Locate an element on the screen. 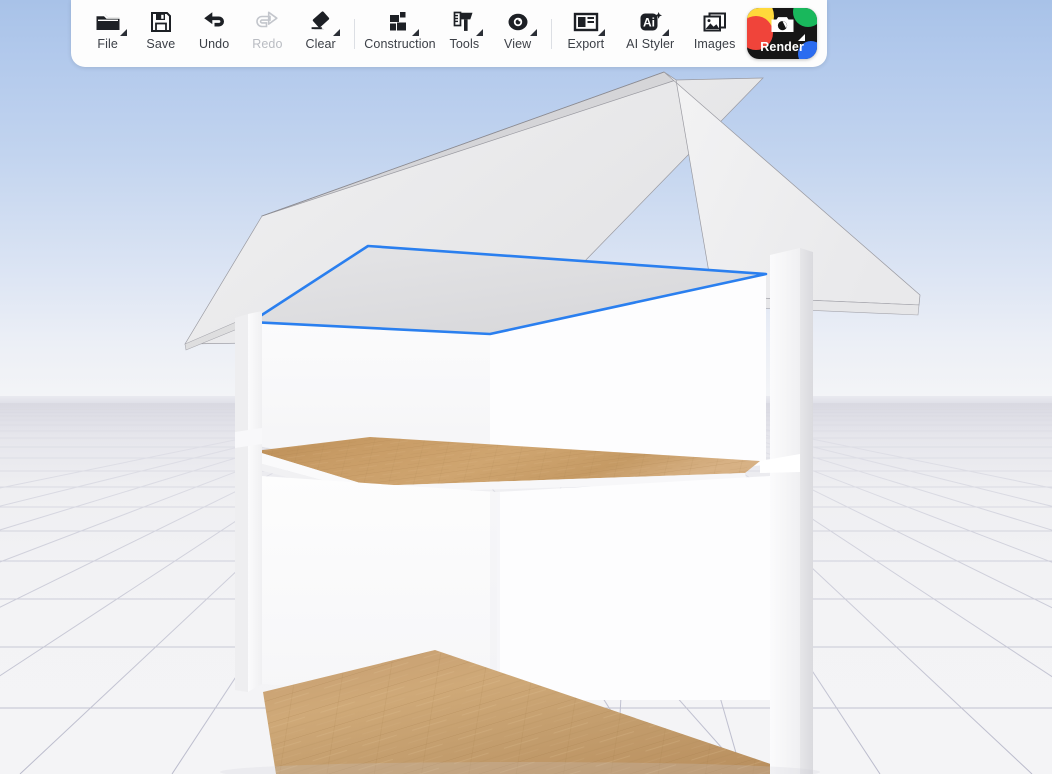 This screenshot has height=774, width=1052. toolbar-label-view: View is located at coordinates (517, 44).